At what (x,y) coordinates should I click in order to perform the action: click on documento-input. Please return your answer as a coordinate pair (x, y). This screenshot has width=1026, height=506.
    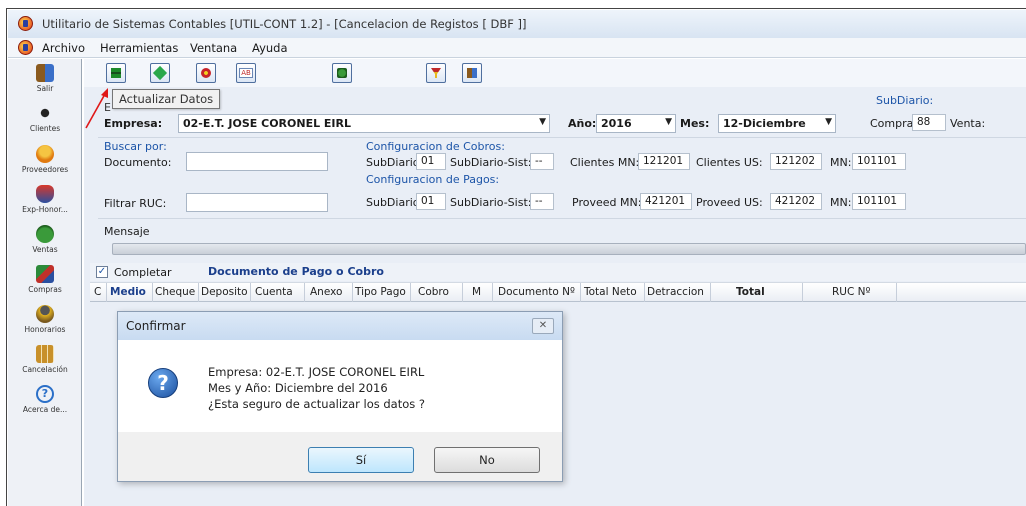
    Looking at the image, I should click on (257, 161).